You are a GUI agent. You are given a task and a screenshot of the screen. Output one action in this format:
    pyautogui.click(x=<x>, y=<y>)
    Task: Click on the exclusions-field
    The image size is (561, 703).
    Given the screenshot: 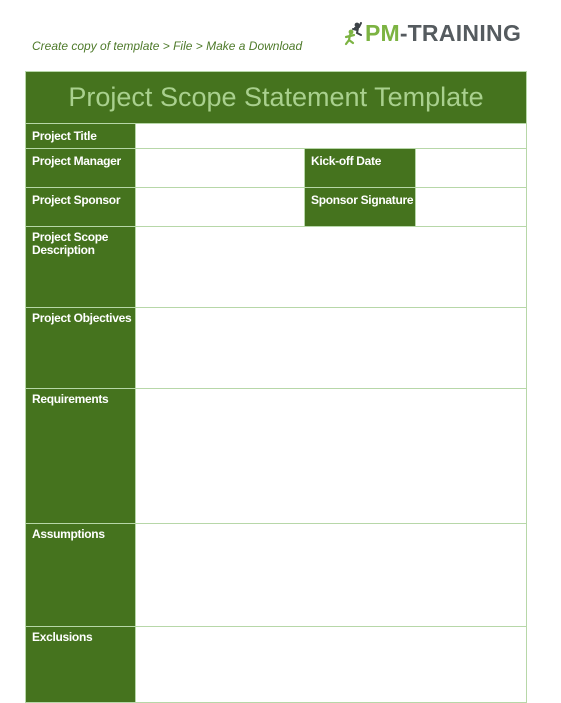 What is the action you would take?
    pyautogui.click(x=331, y=664)
    